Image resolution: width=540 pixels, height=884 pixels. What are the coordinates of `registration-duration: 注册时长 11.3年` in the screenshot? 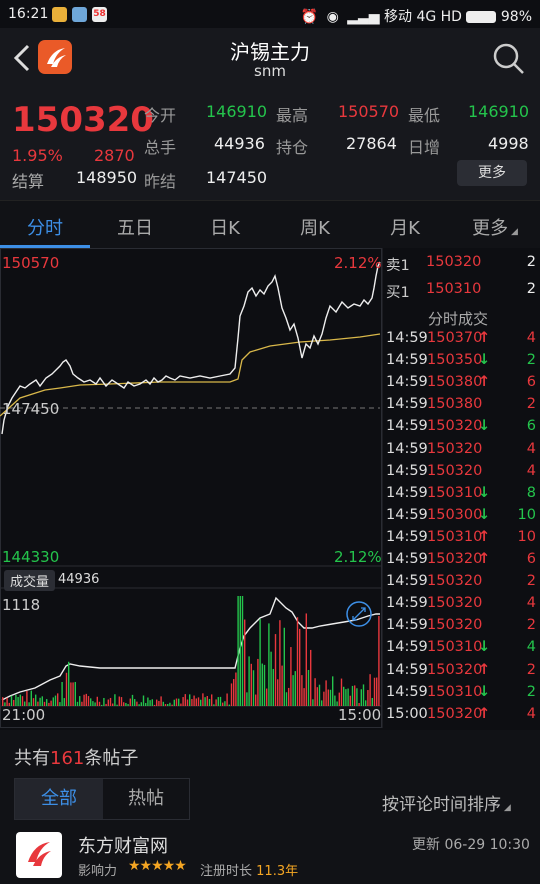 It's located at (249, 869).